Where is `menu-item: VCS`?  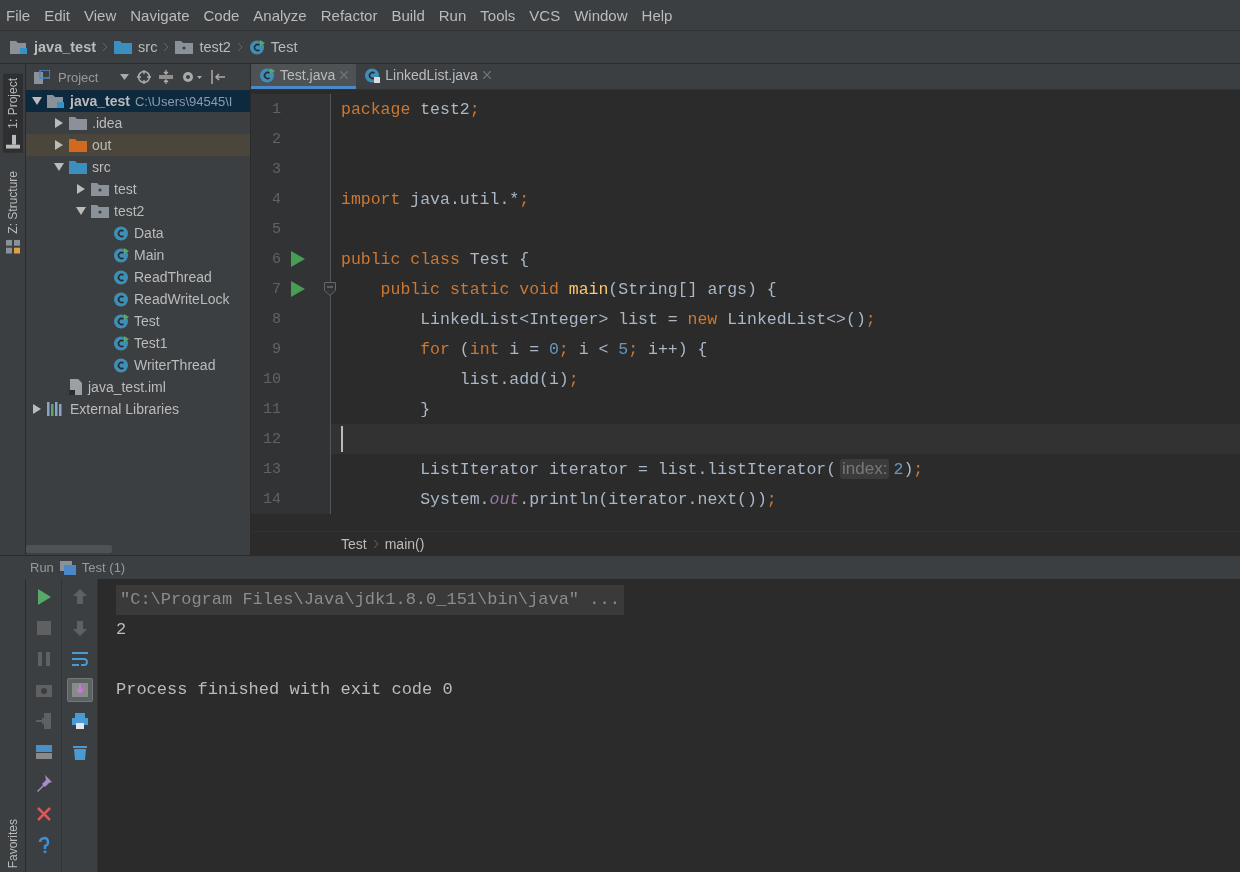 menu-item: VCS is located at coordinates (545, 15).